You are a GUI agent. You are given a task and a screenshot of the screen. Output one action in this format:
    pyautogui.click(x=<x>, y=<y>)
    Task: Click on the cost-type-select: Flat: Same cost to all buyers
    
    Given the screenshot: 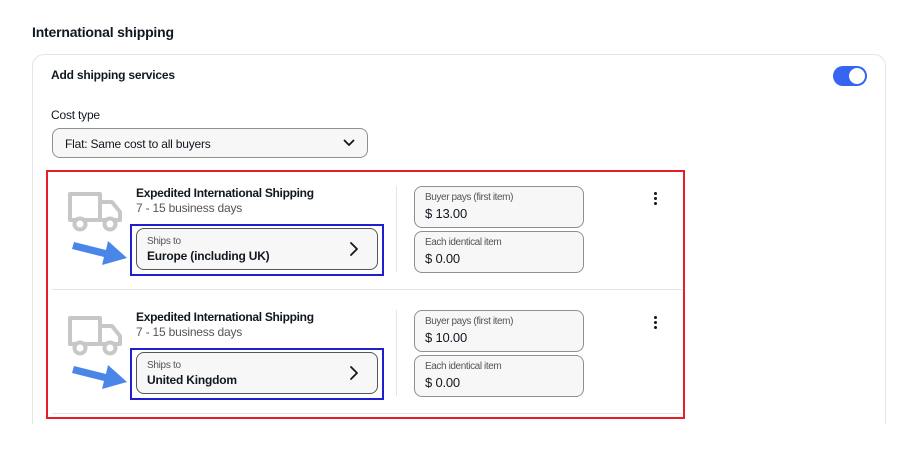 What is the action you would take?
    pyautogui.click(x=210, y=143)
    